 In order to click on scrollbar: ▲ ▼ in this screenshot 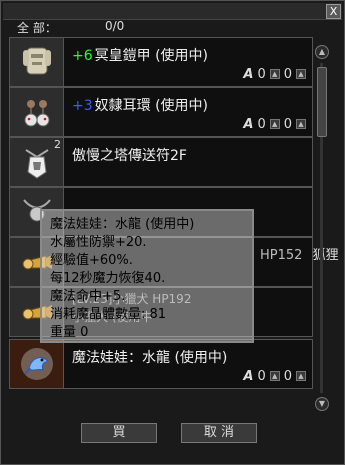, I will do `click(322, 230)`.